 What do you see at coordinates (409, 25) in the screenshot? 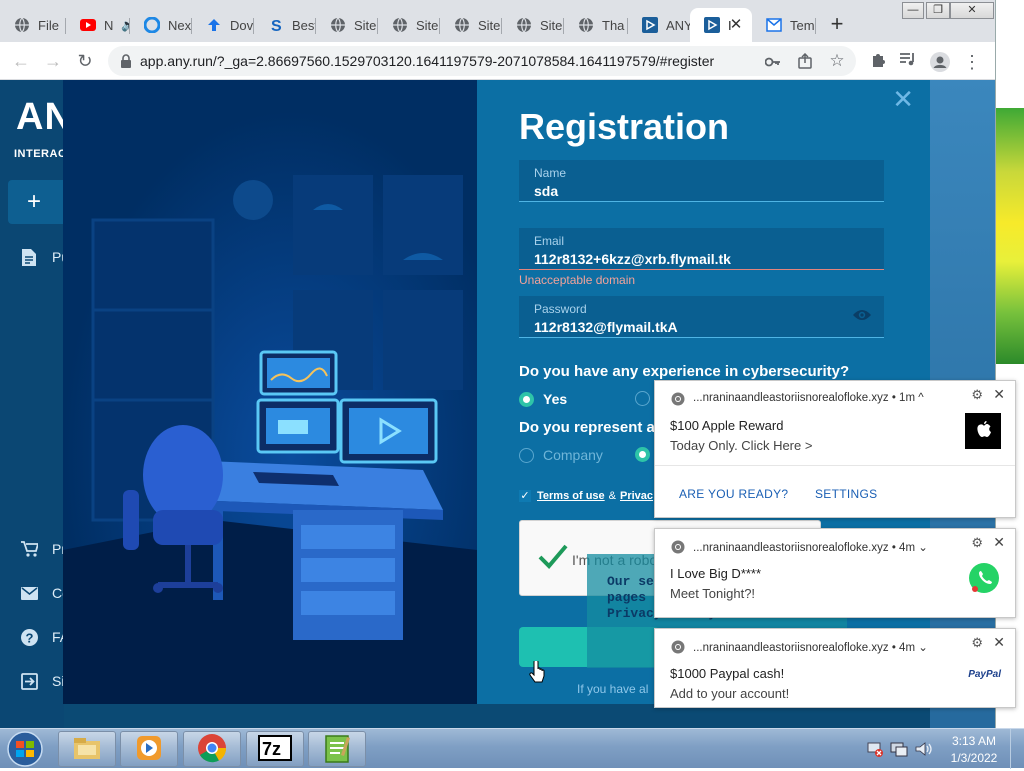
I see `tab-site-2: Site` at bounding box center [409, 25].